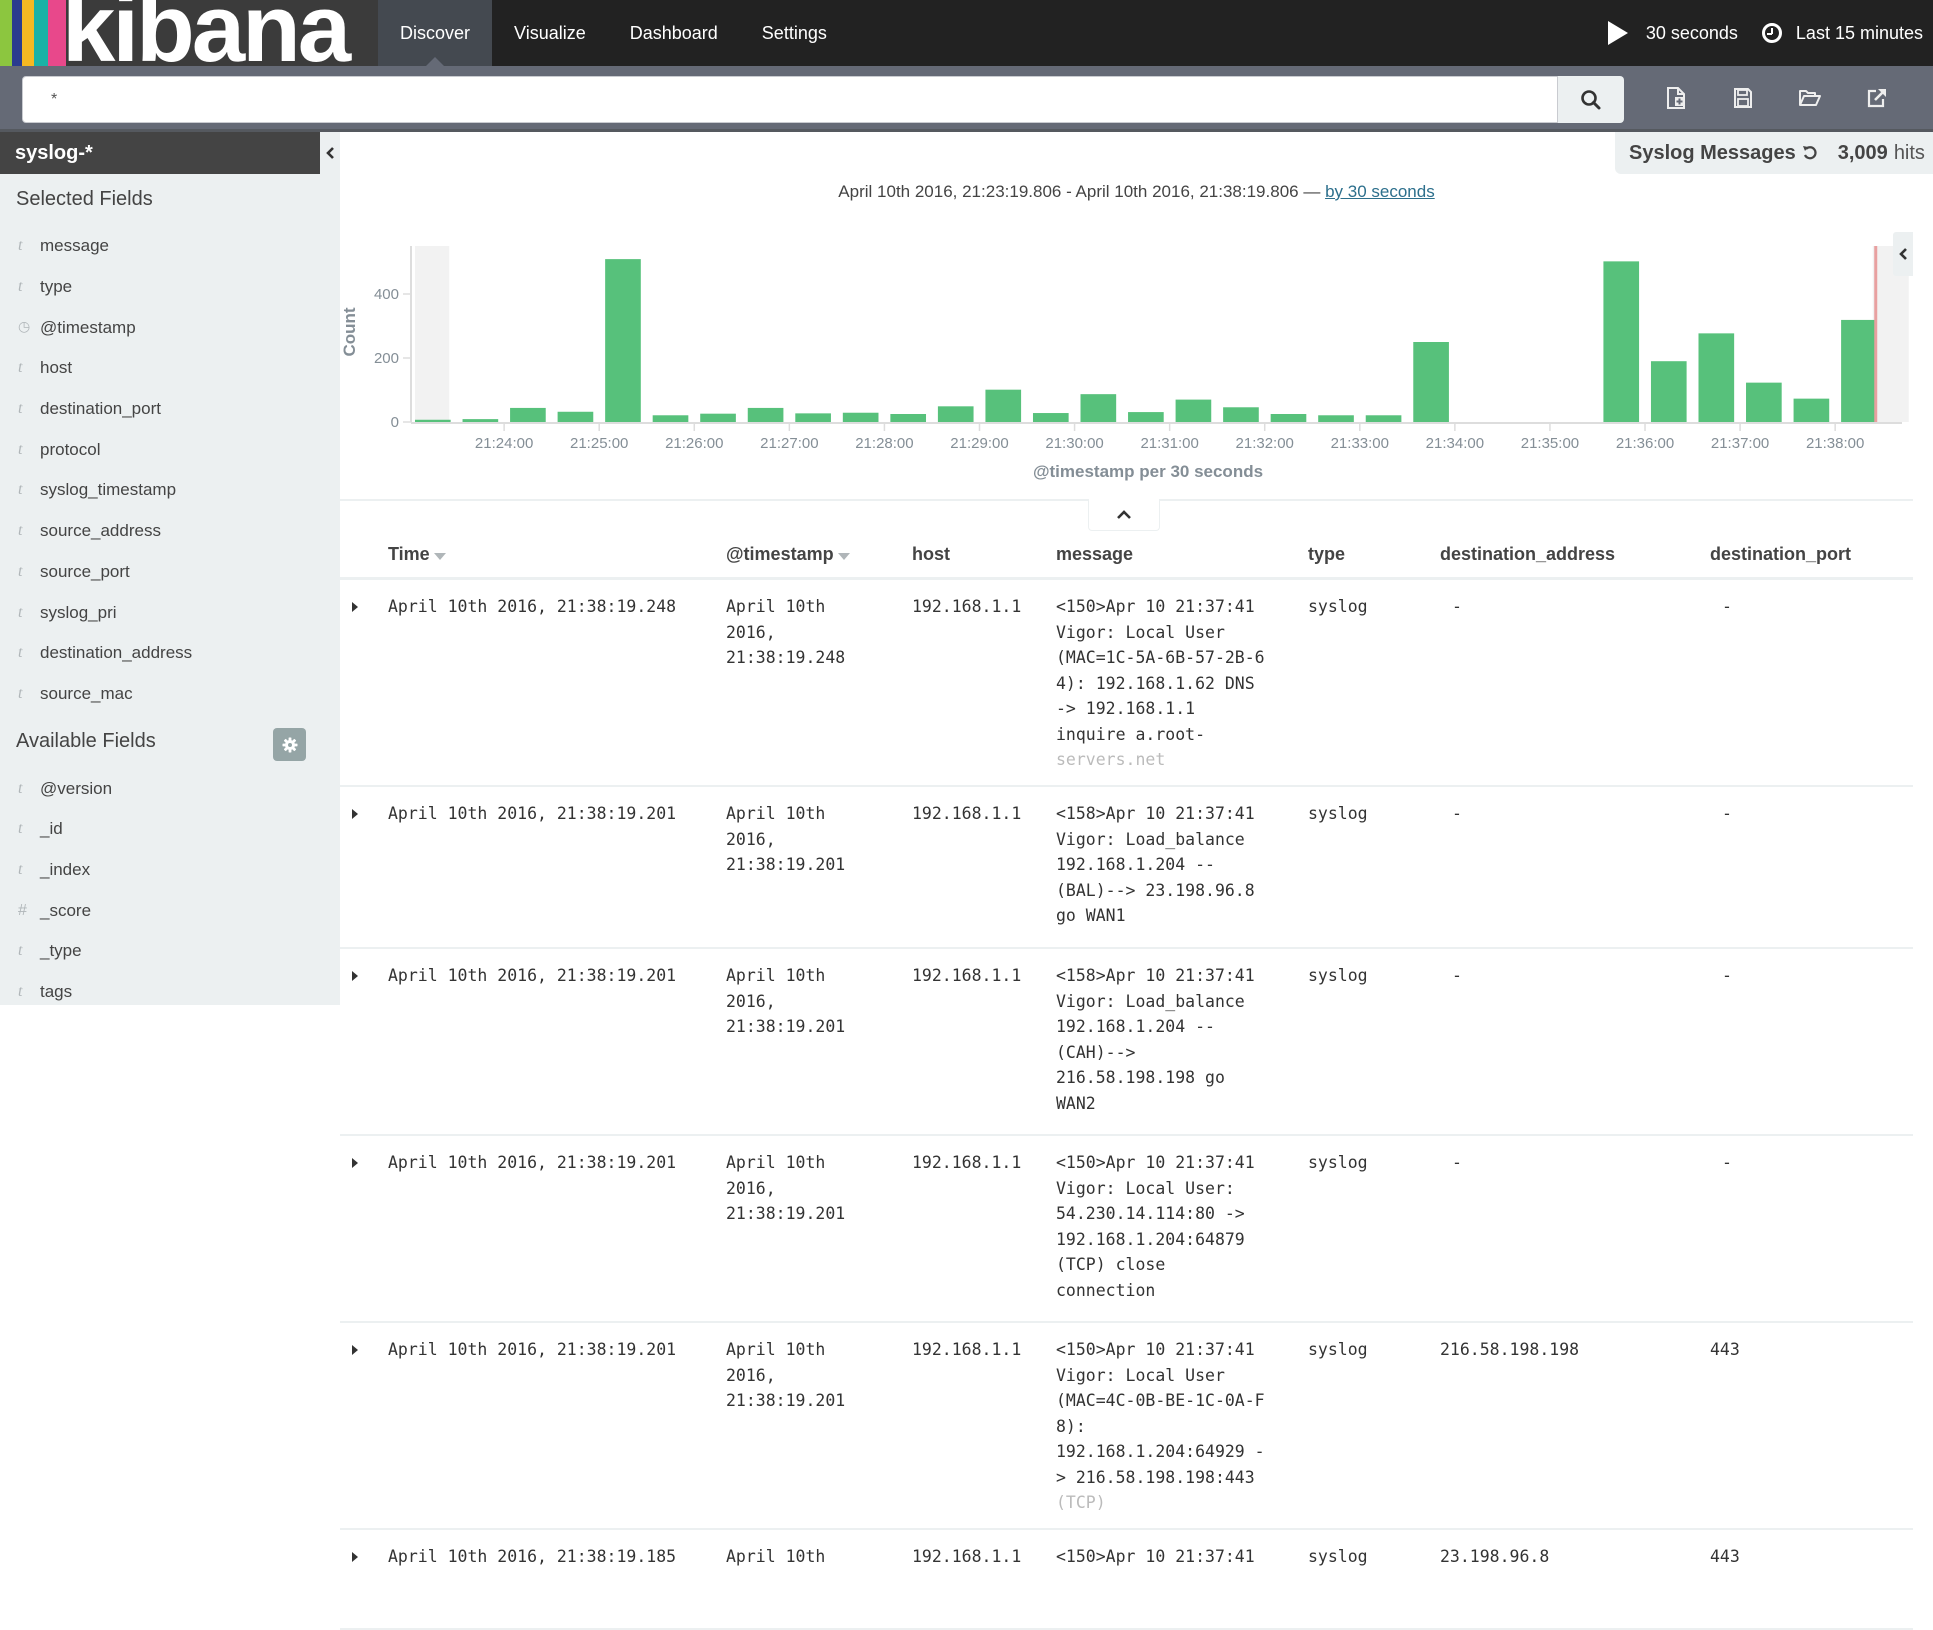  I want to click on field-item-index: t _index, so click(170, 870).